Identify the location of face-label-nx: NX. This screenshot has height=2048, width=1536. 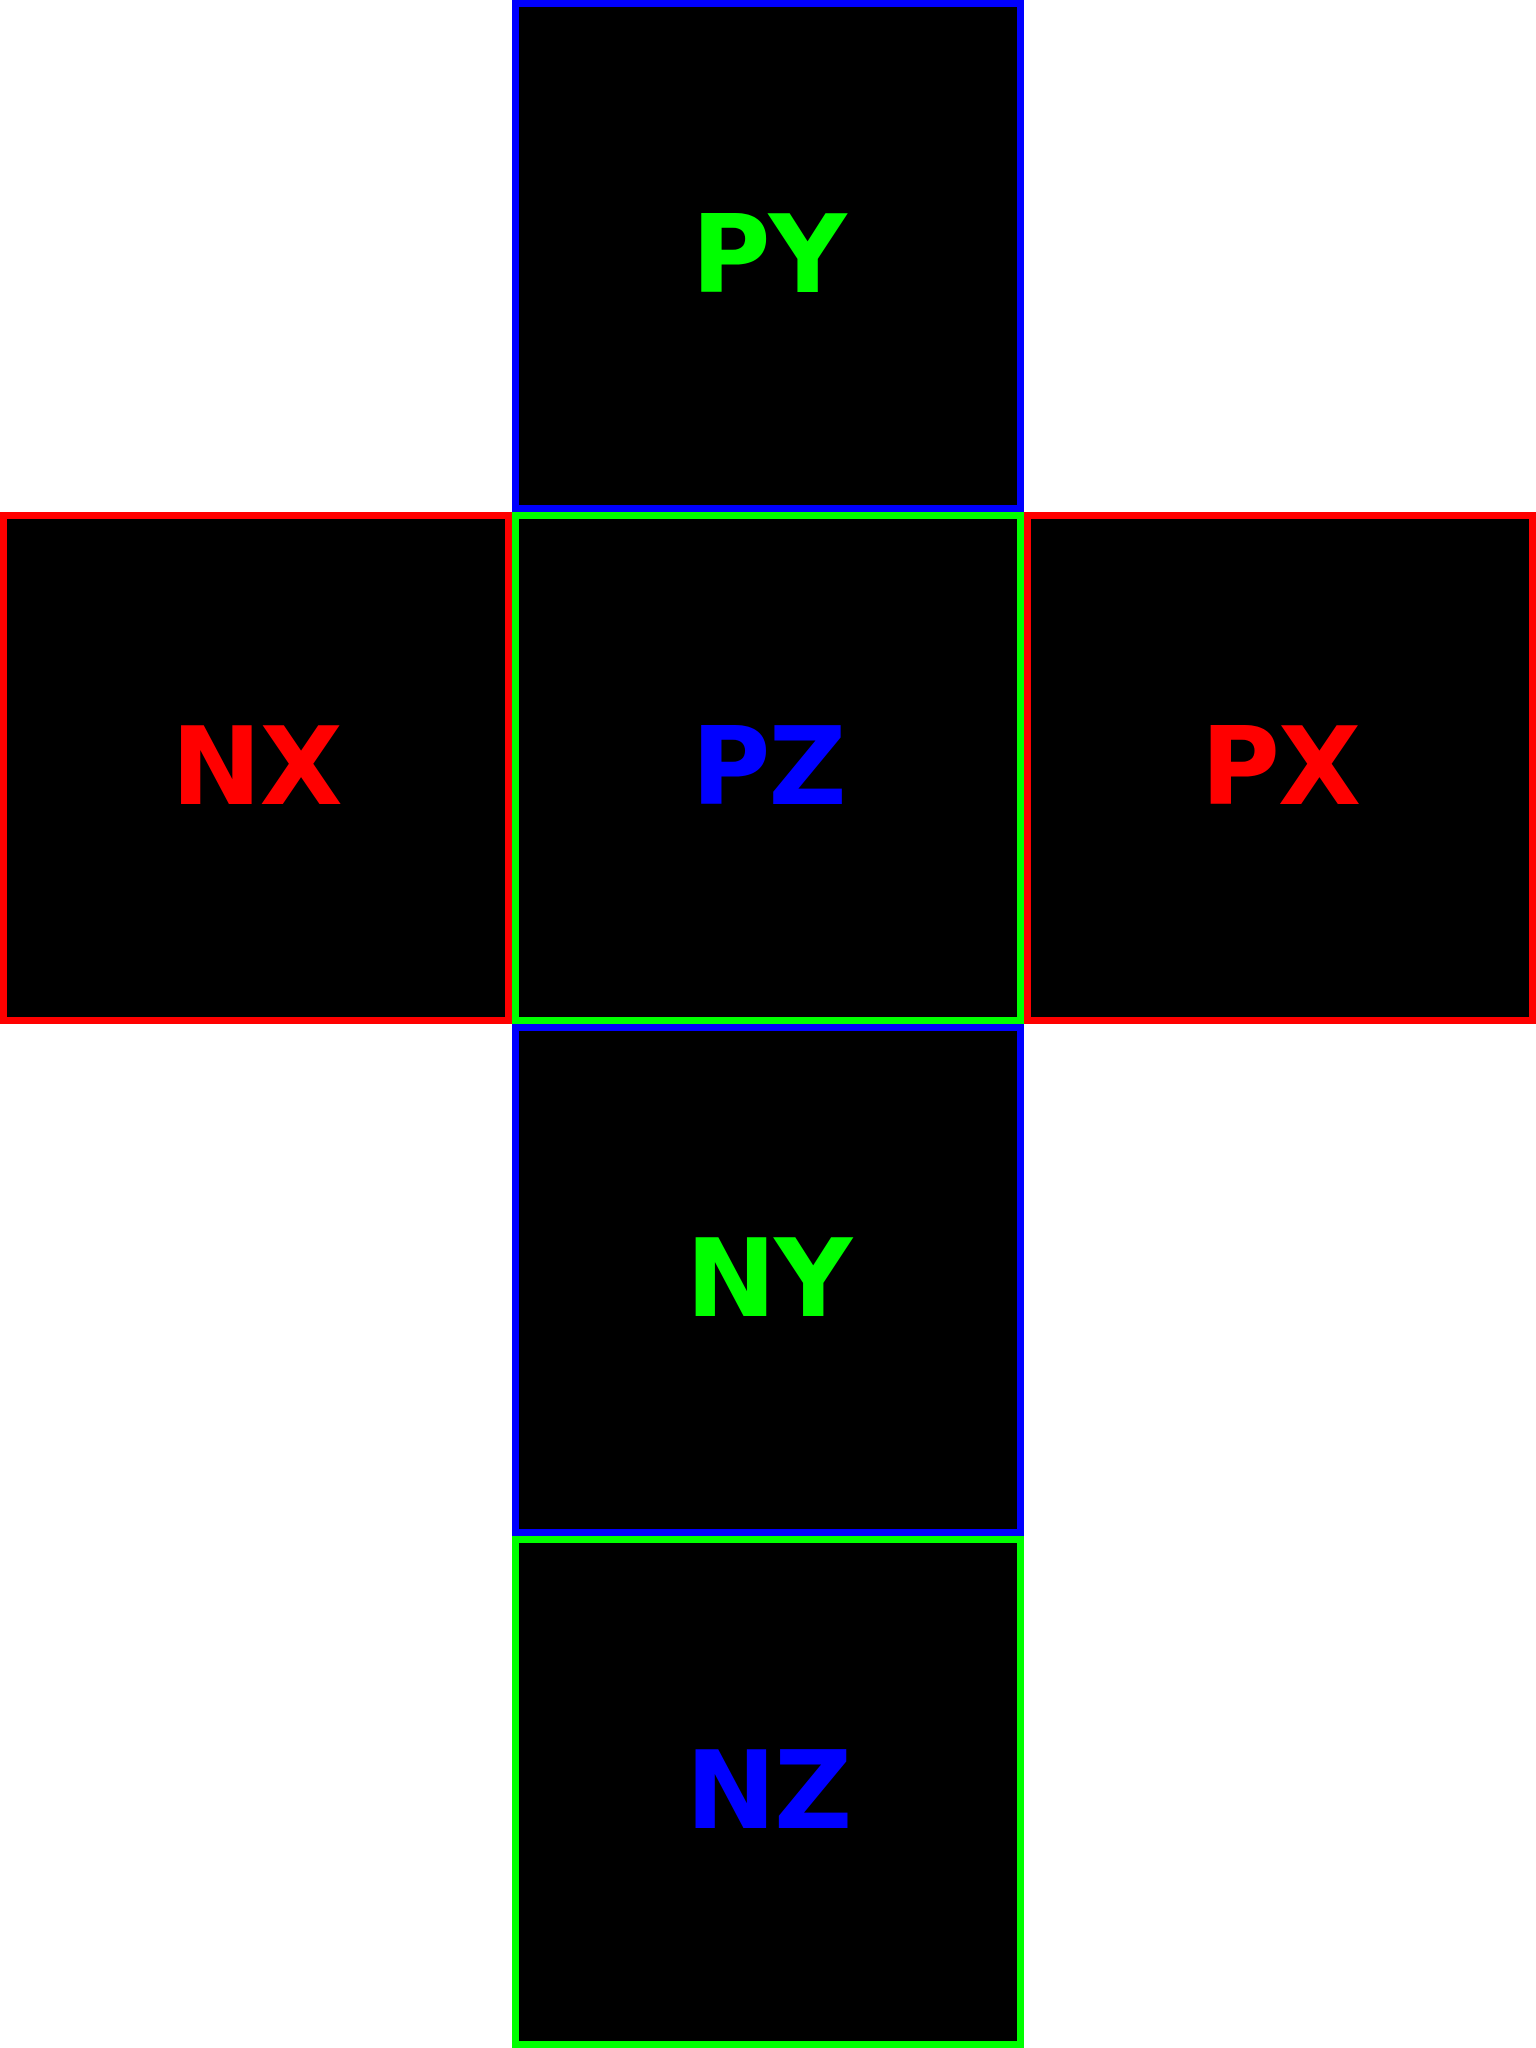
(257, 767).